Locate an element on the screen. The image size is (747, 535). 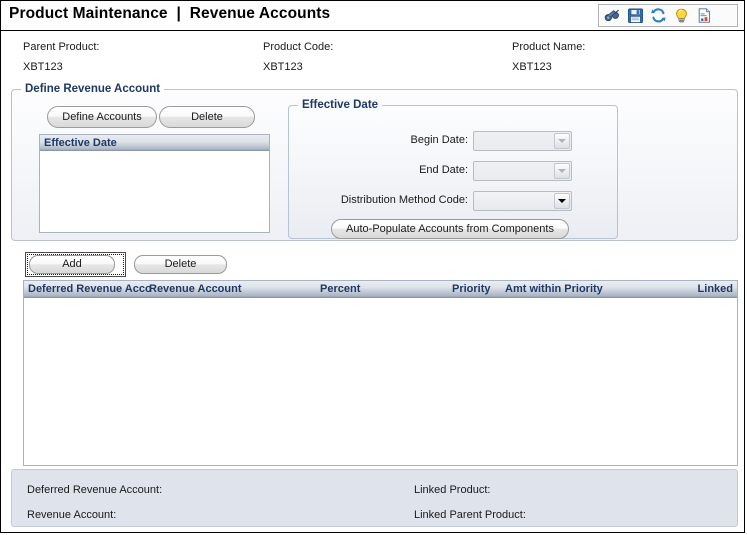
end-date-row: End Date: is located at coordinates (384, 171).